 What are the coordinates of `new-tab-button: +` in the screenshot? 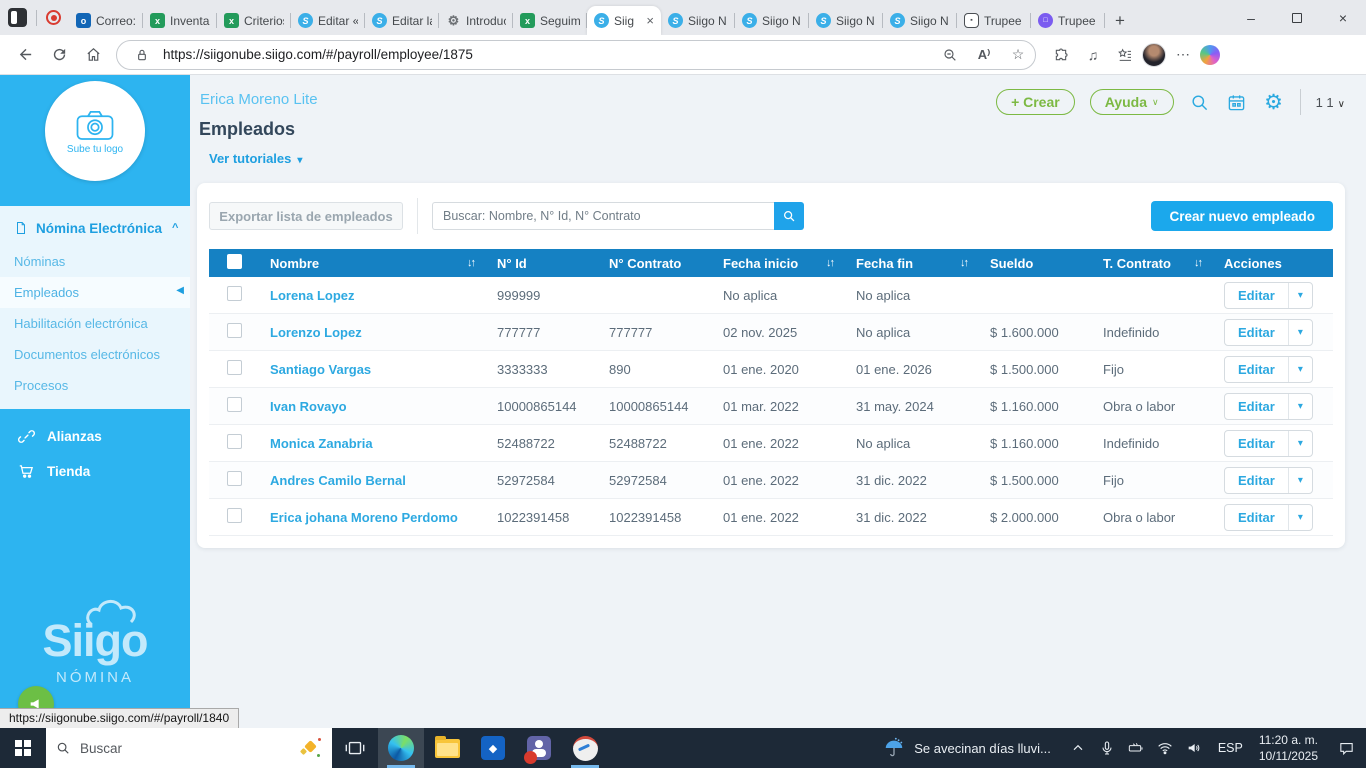 It's located at (1120, 20).